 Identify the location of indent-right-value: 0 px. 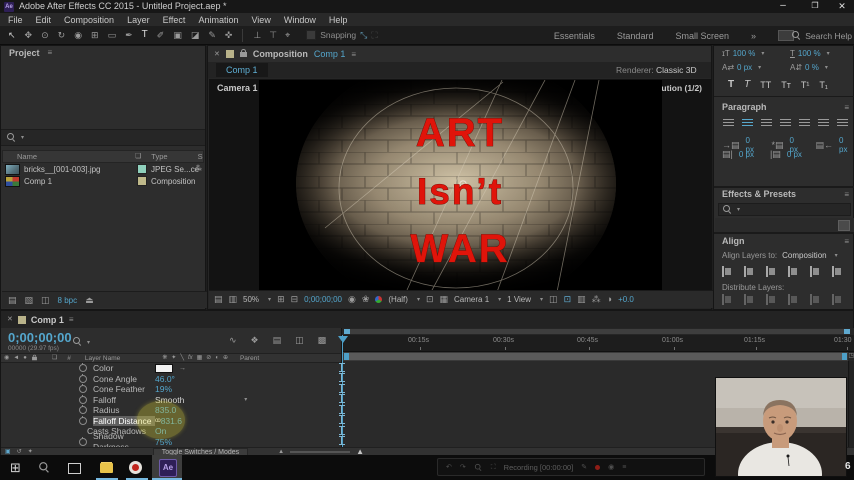
(846, 145).